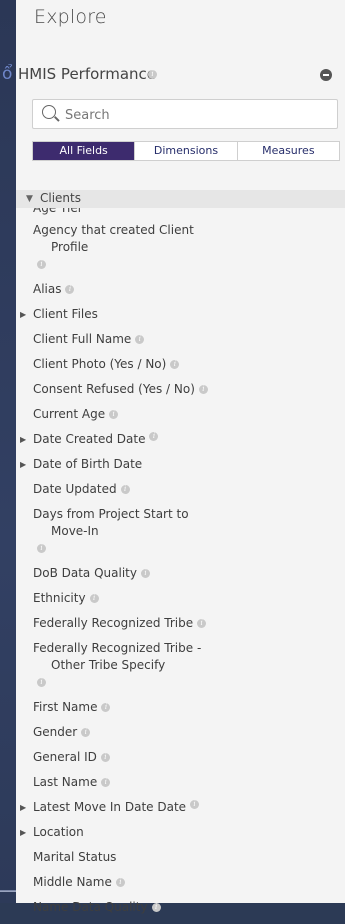  What do you see at coordinates (195, 115) in the screenshot?
I see `search-input` at bounding box center [195, 115].